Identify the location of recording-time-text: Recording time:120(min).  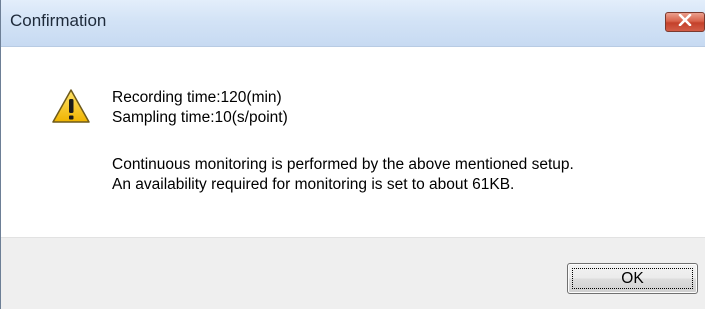
(197, 97).